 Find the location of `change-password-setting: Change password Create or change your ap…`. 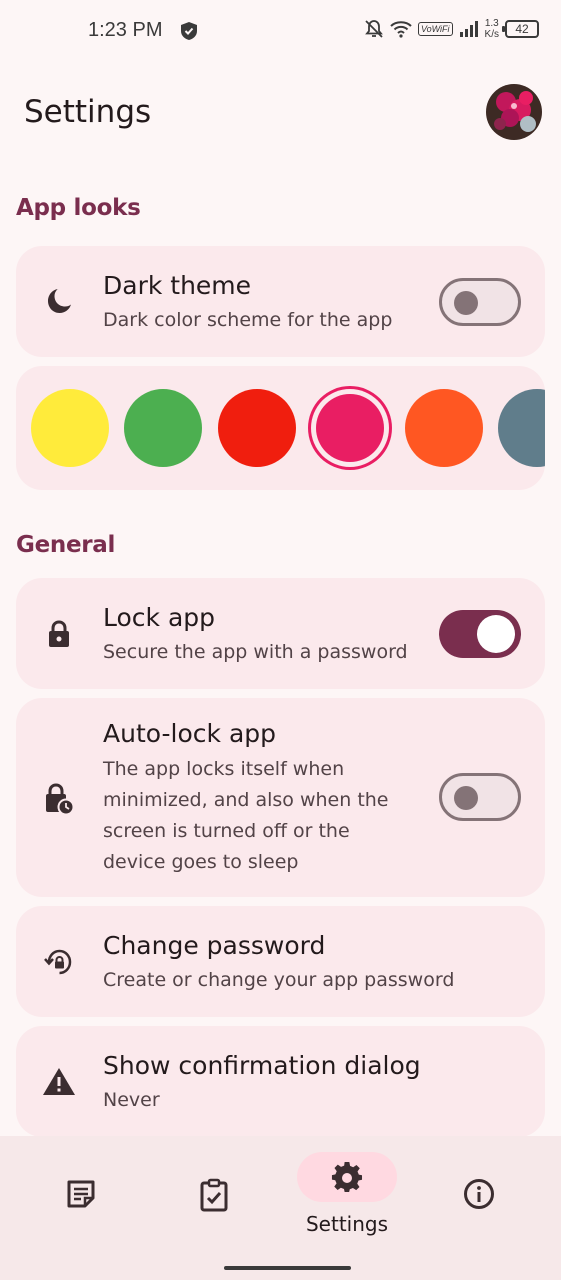

change-password-setting: Change password Create or change your ap… is located at coordinates (280, 961).